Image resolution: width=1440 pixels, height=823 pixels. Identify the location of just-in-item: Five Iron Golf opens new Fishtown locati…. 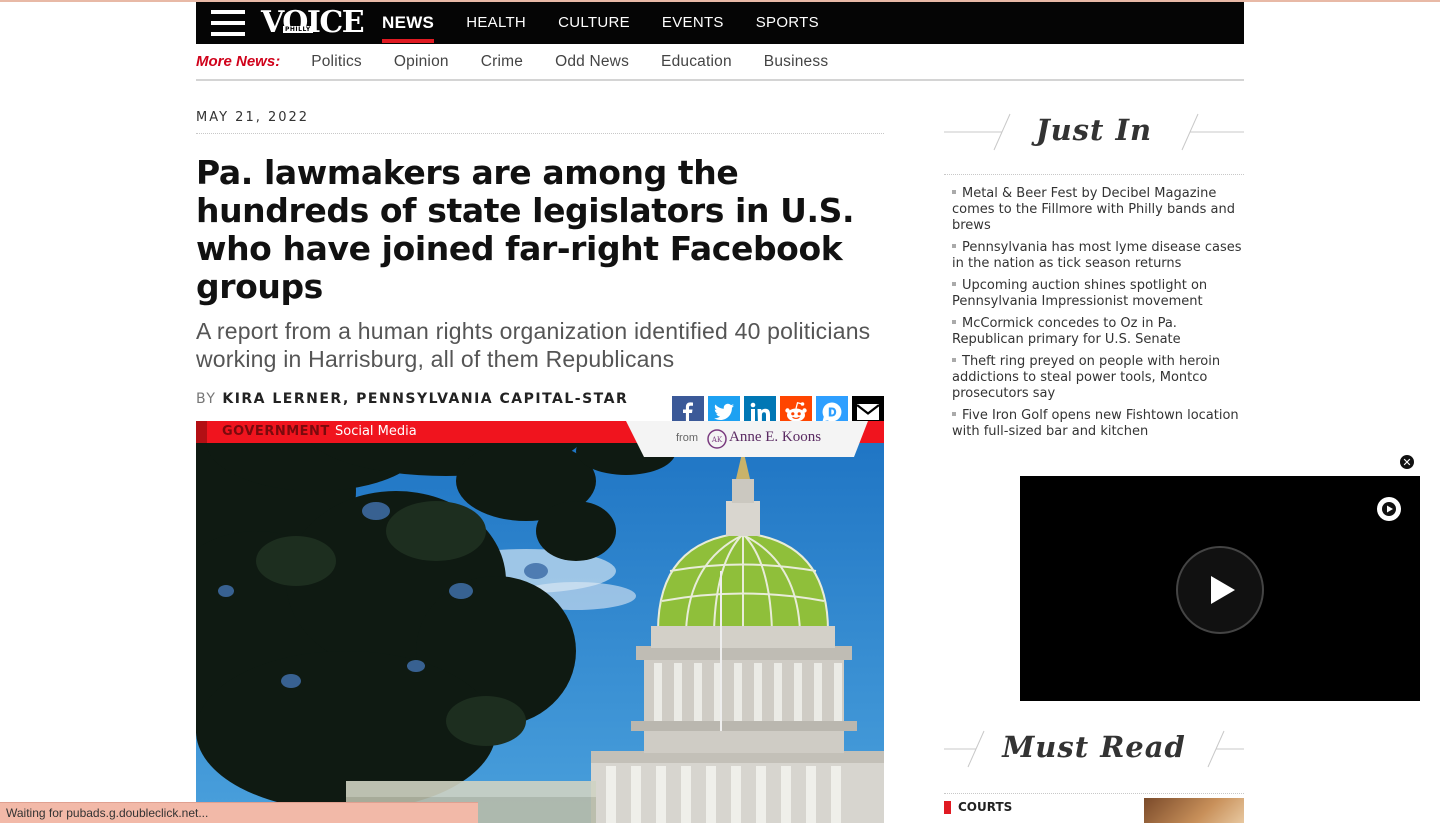
(1097, 424).